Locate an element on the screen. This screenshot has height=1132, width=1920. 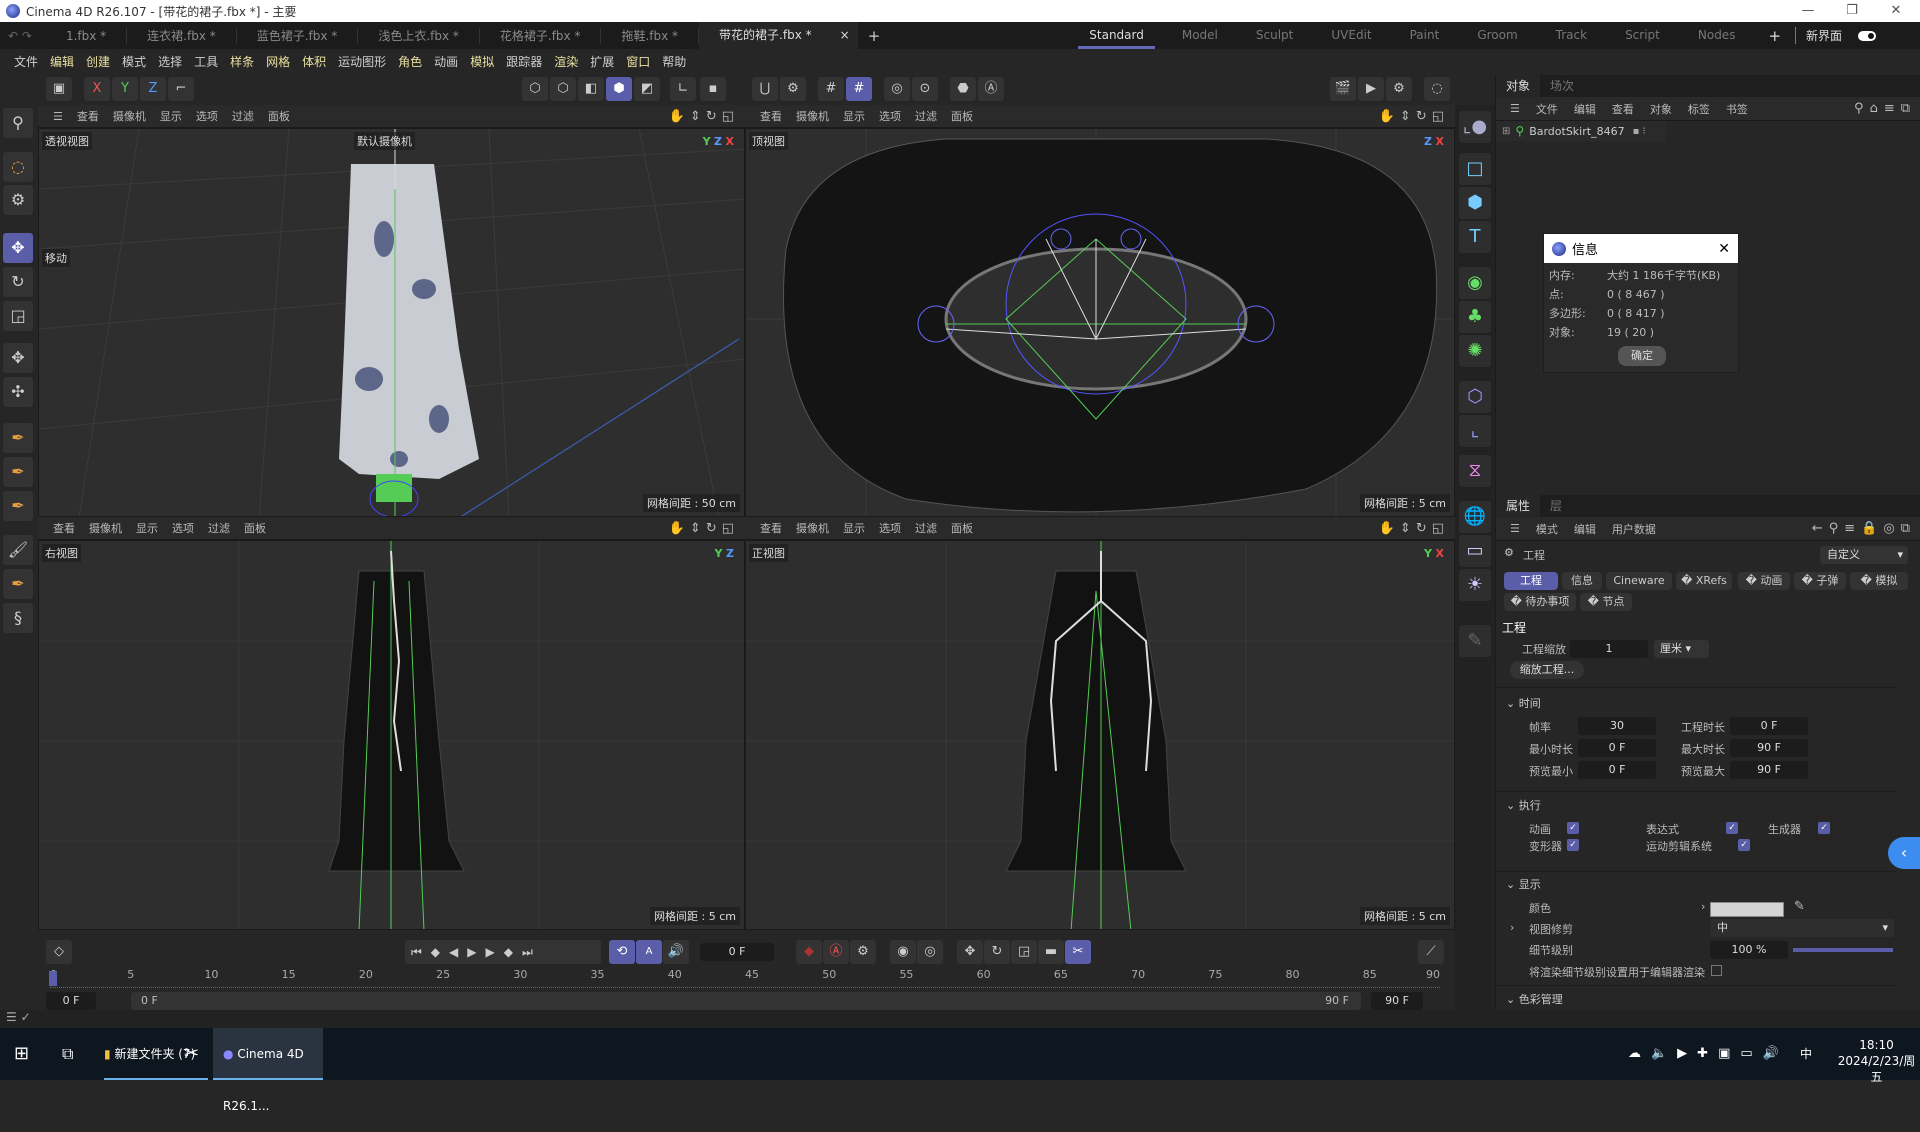
render-view-icon: ⬣ is located at coordinates (963, 89).